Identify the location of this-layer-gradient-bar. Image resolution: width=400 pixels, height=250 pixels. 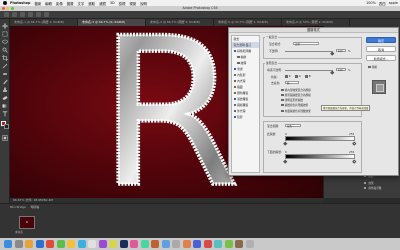
(320, 138).